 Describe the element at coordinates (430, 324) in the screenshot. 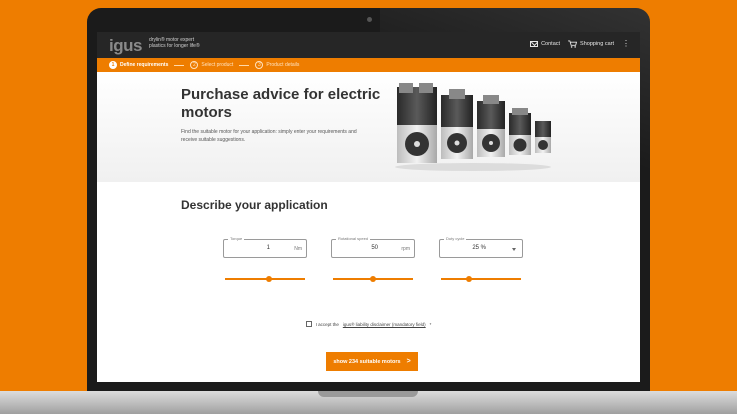

I see `consent-required-mark: *` at that location.